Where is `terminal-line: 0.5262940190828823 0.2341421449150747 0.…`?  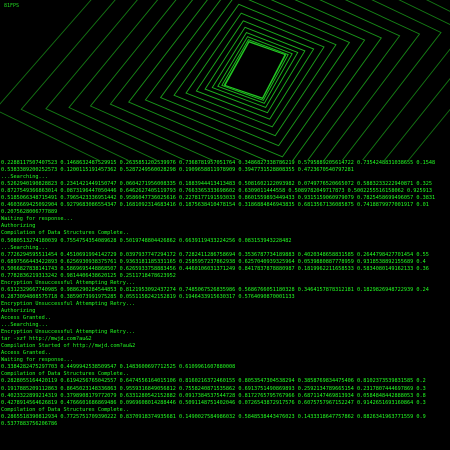 terminal-line: 0.5262940190828823 0.2341421449150747 0.… is located at coordinates (216, 184).